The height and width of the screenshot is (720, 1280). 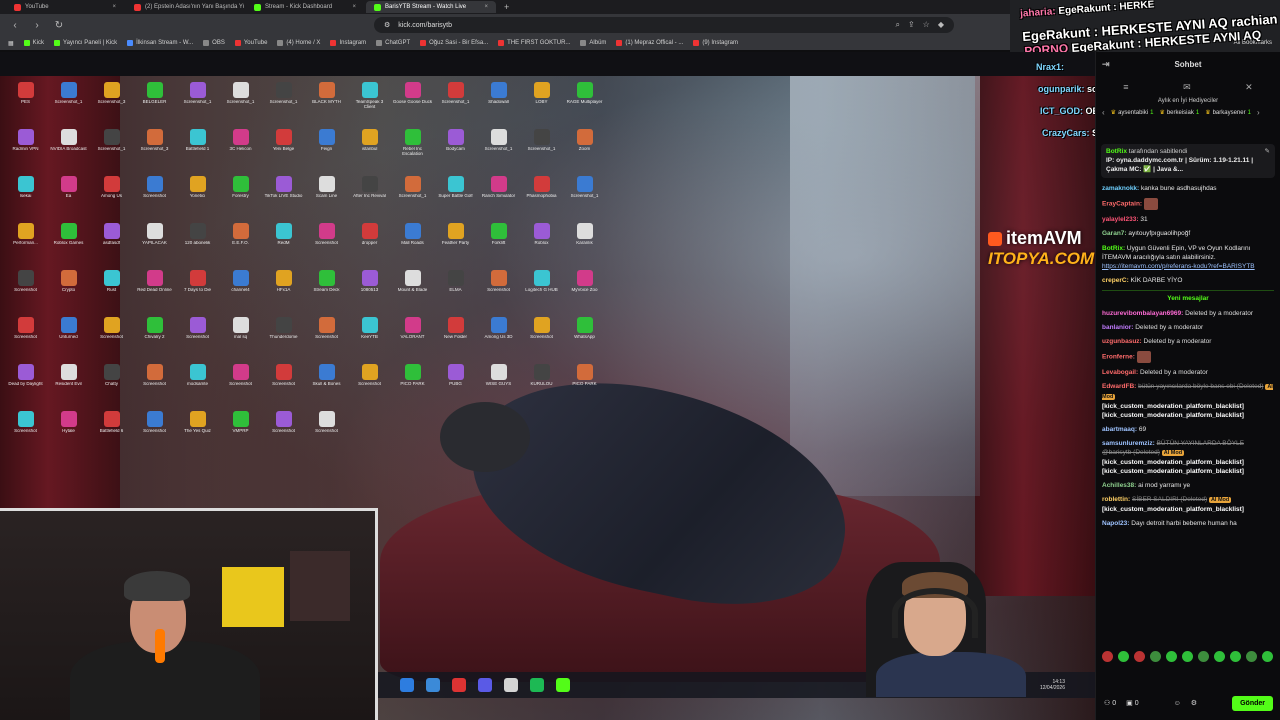 What do you see at coordinates (541, 246) in the screenshot?
I see `desktop-shortcut: Roblox` at bounding box center [541, 246].